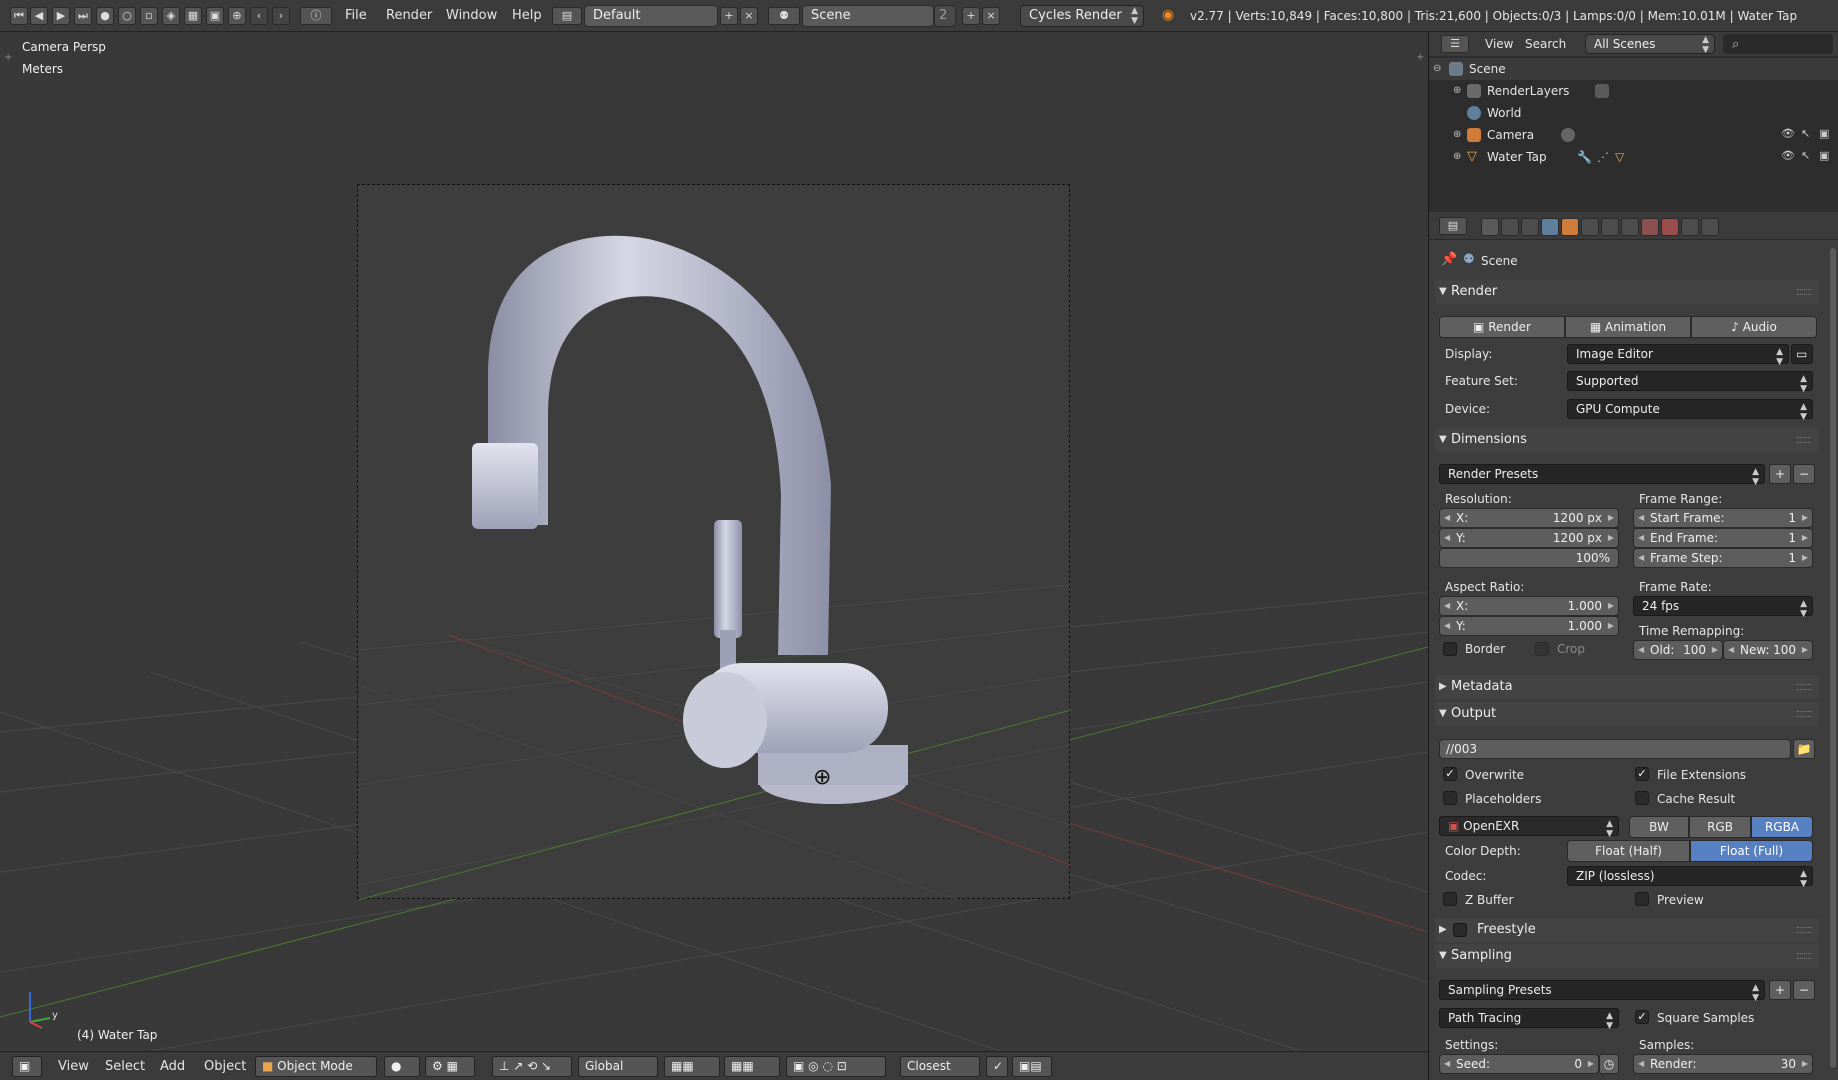 The height and width of the screenshot is (1080, 1838). Describe the element at coordinates (1633, 69) in the screenshot. I see `outliner-item-scene: ⊖ Scene` at that location.